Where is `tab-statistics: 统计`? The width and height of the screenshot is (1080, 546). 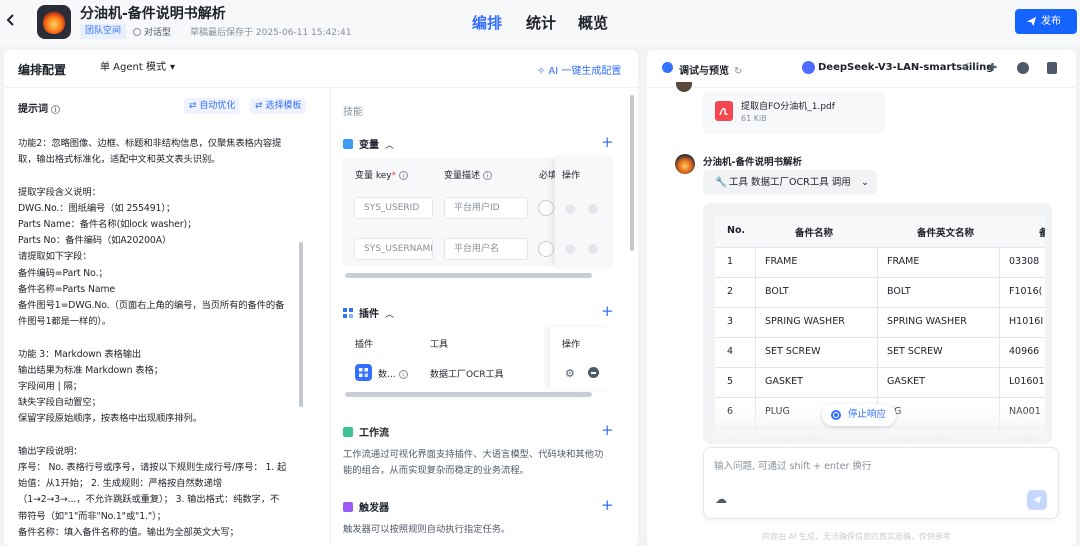
tab-statistics: 统计 is located at coordinates (541, 22).